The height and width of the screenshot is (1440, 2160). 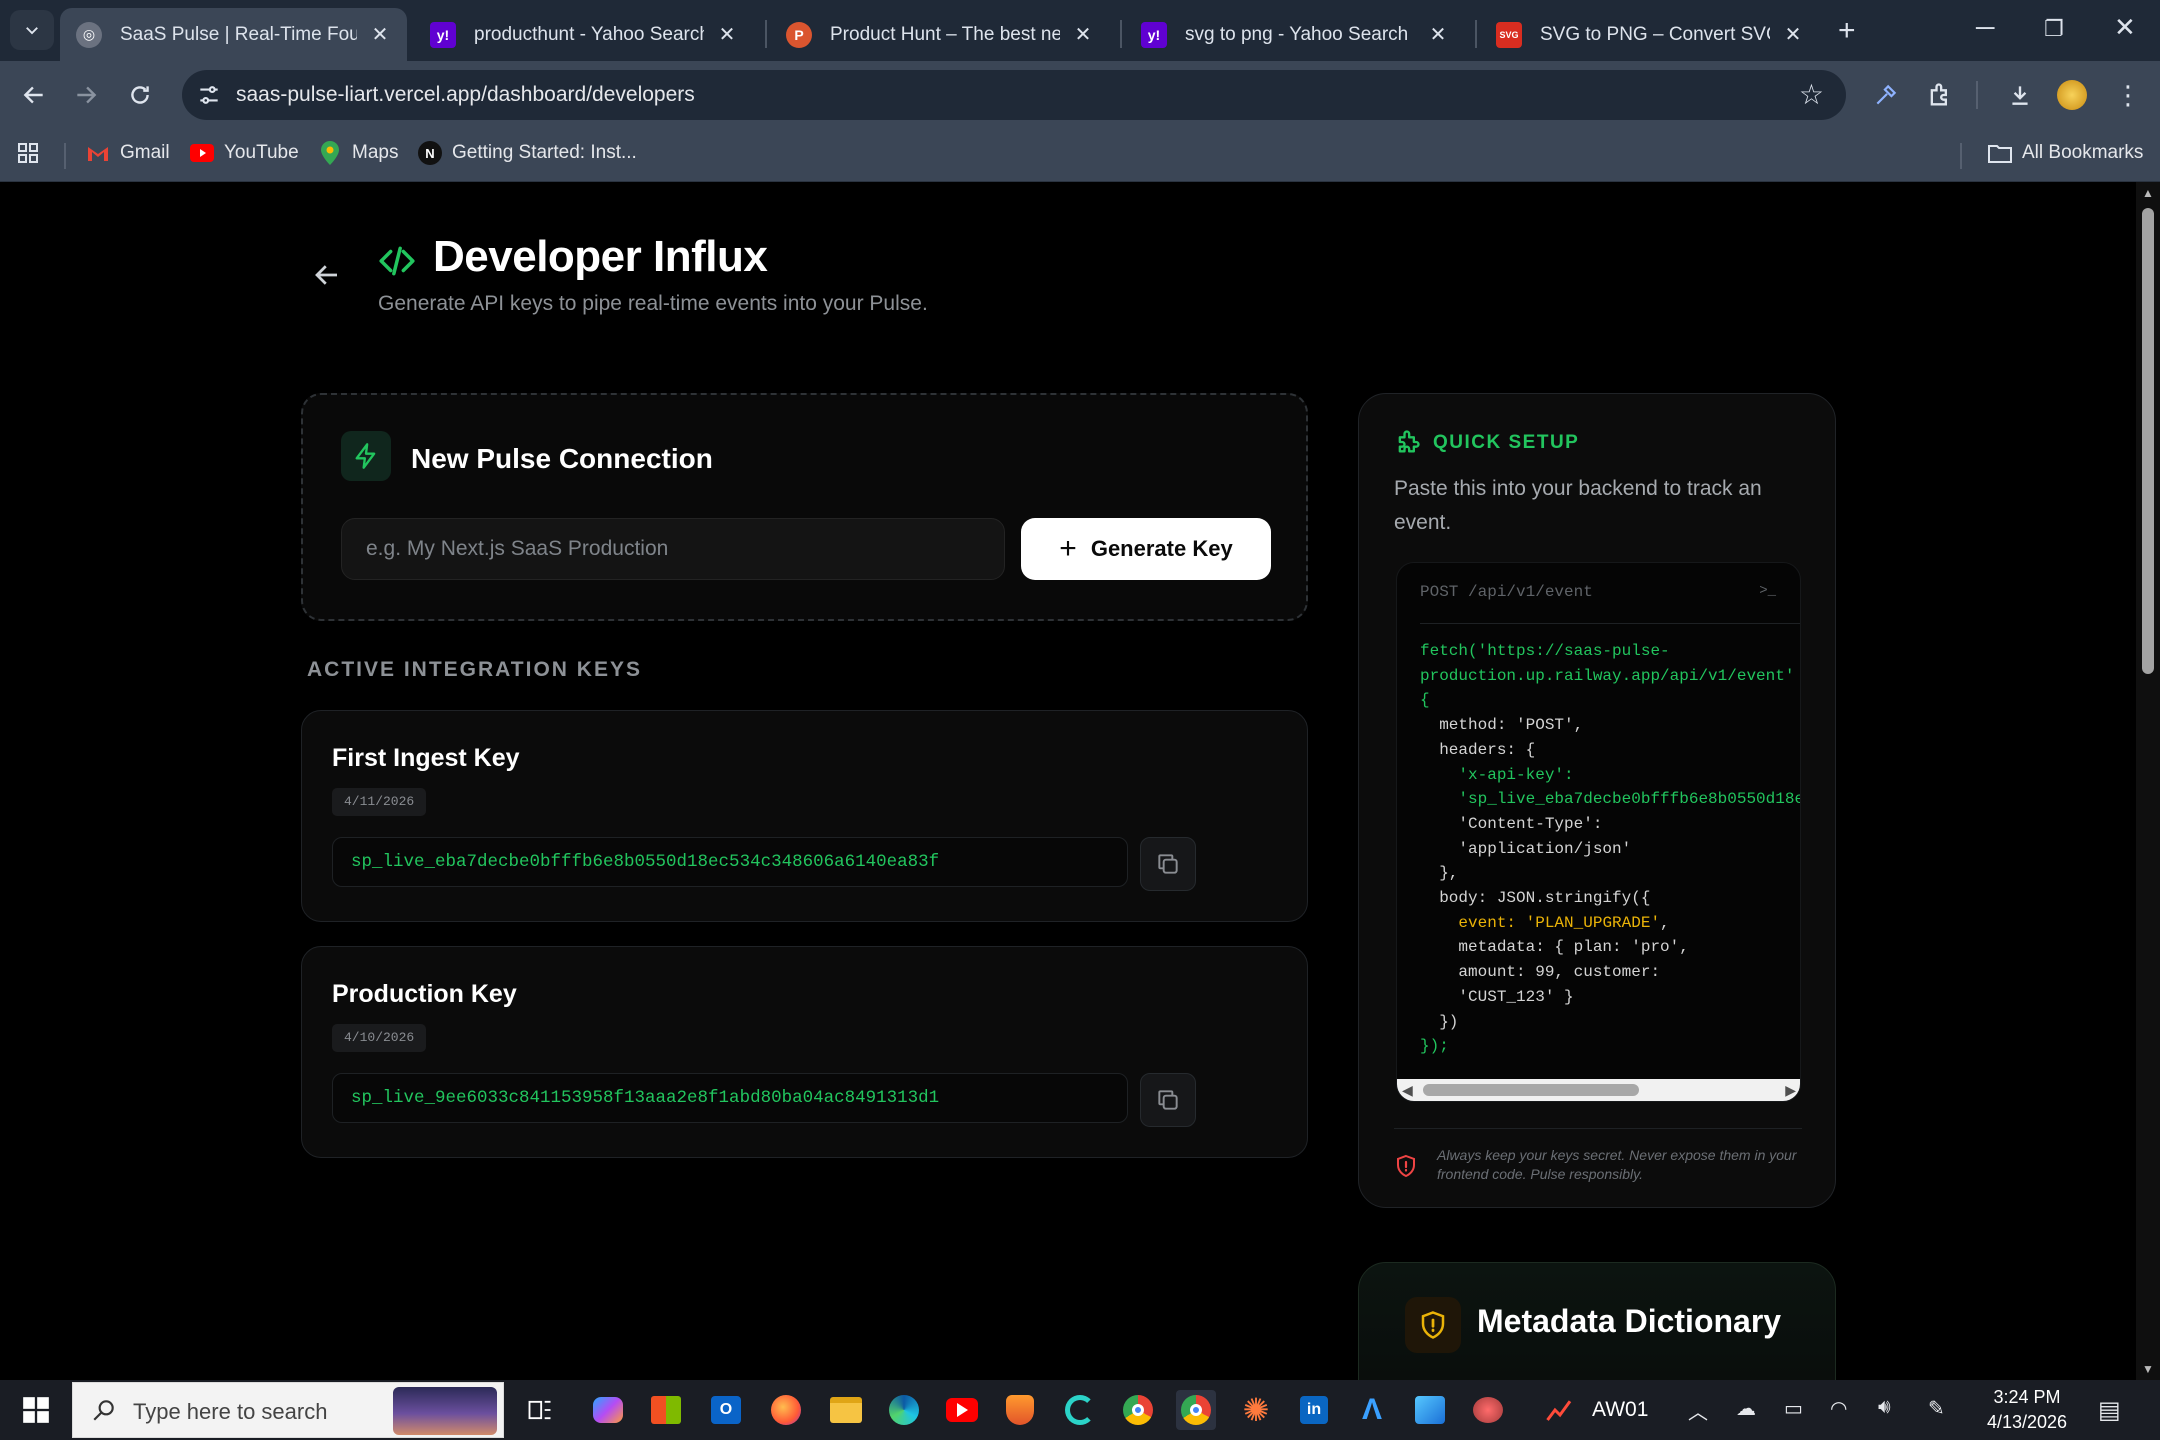 What do you see at coordinates (2148, 1369) in the screenshot?
I see `scroll-down-icon: ▼` at bounding box center [2148, 1369].